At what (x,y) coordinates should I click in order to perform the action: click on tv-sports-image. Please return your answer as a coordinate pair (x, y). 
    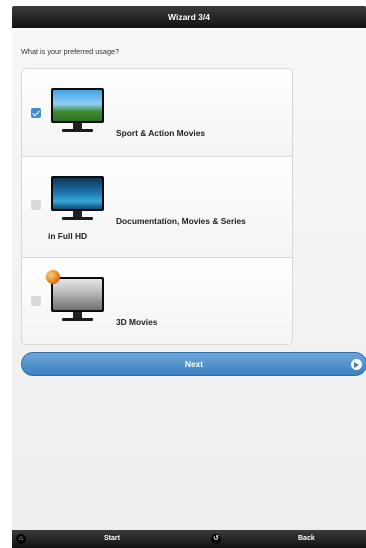
    Looking at the image, I should click on (77, 111).